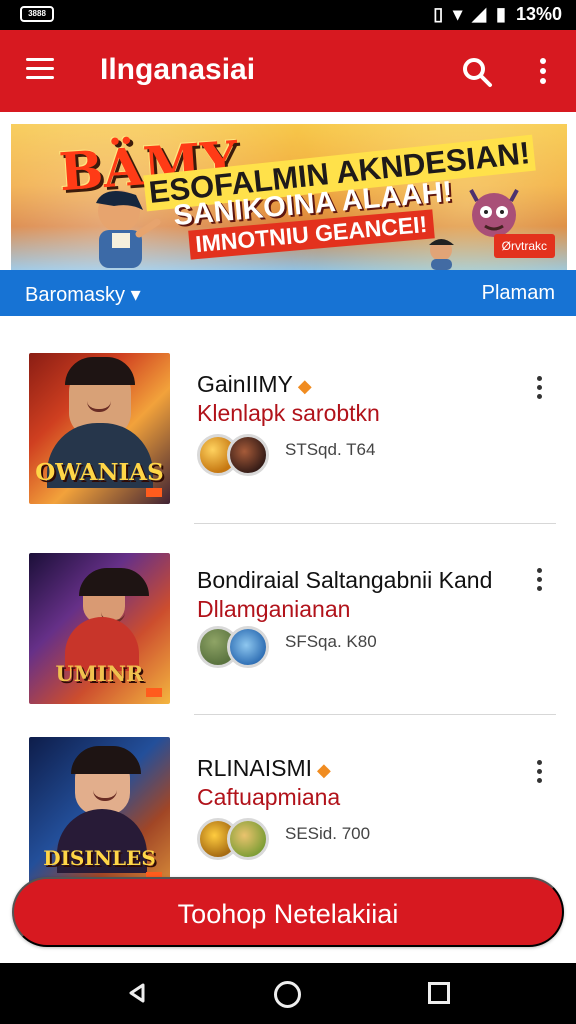 Image resolution: width=576 pixels, height=1024 pixels. I want to click on vibrate-icon: ▯, so click(438, 14).